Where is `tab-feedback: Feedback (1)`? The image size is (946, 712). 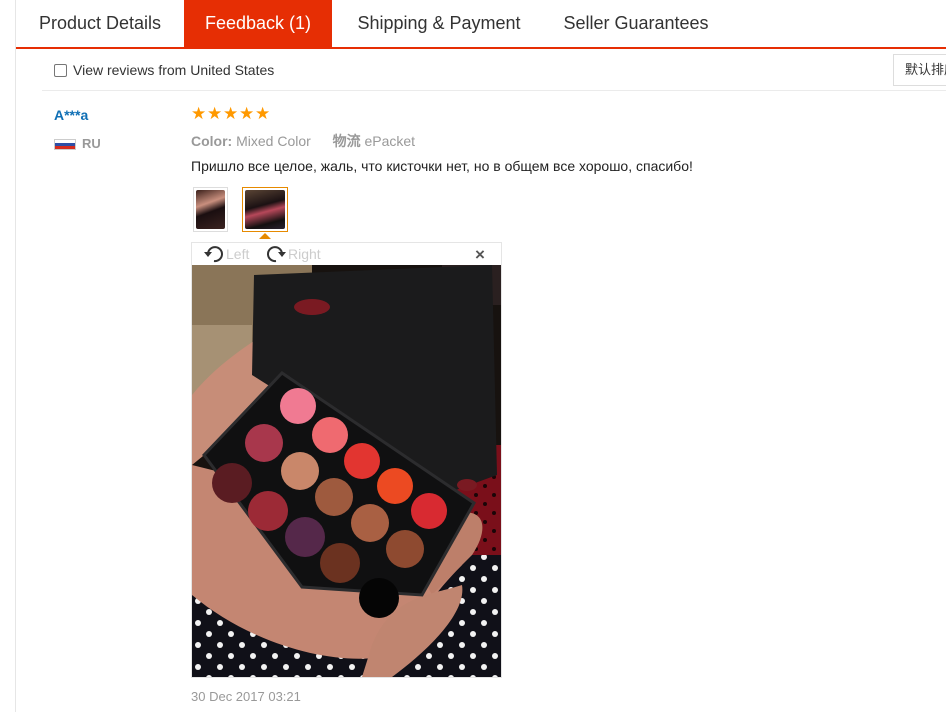 tab-feedback: Feedback (1) is located at coordinates (258, 23).